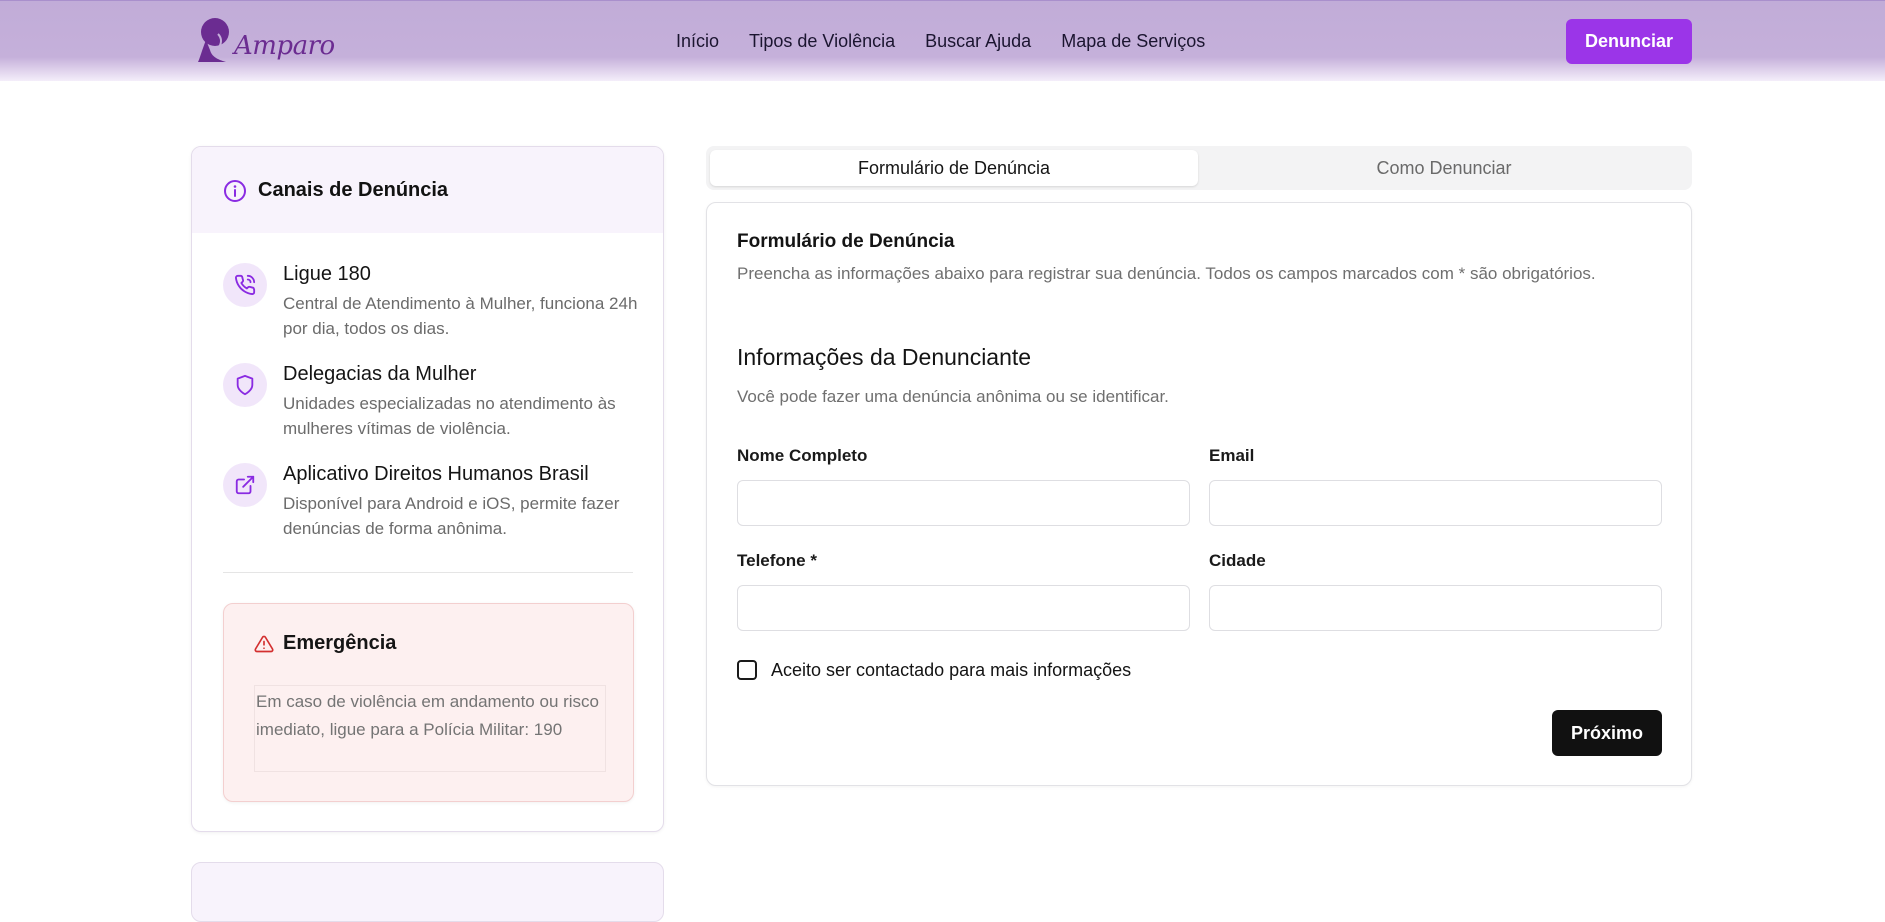 This screenshot has height=922, width=1885. Describe the element at coordinates (963, 608) in the screenshot. I see `telefone-input` at that location.